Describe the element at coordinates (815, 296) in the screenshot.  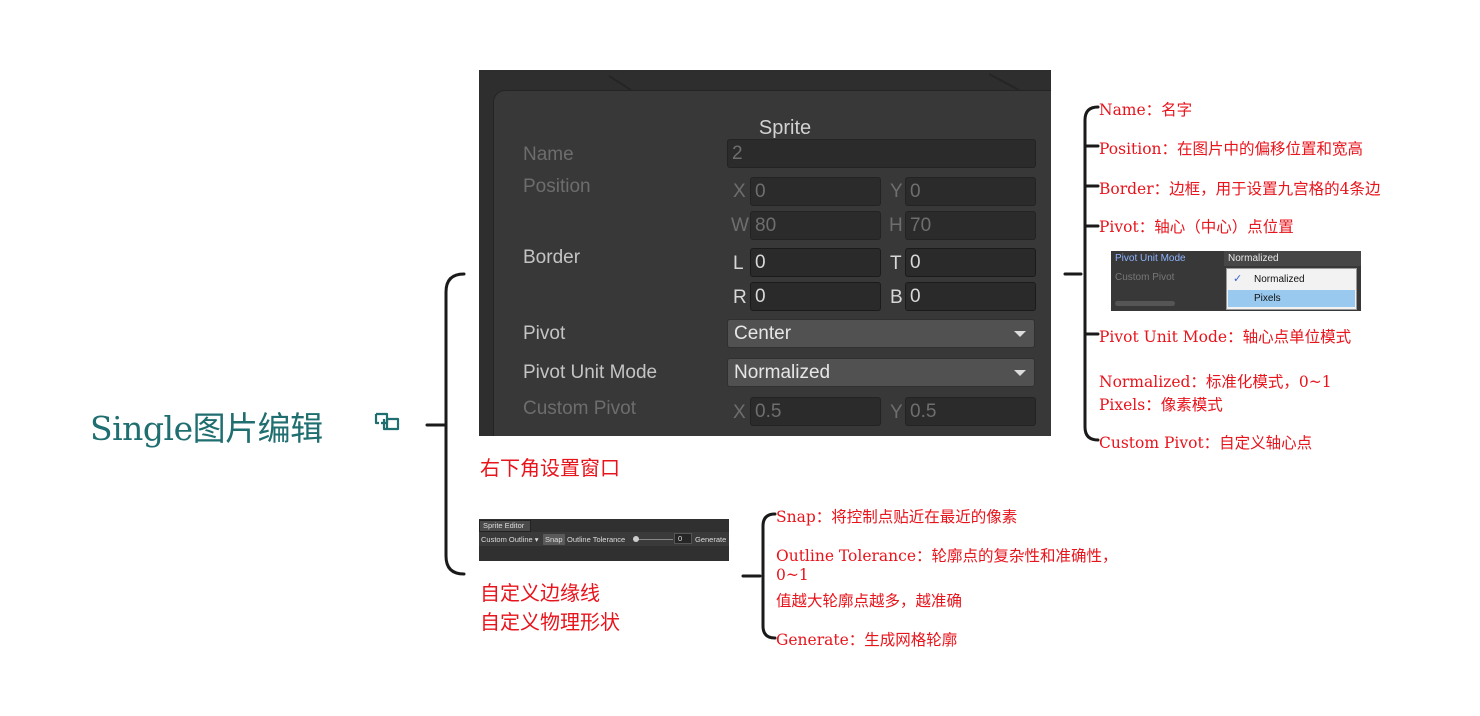
I see `border-r-field: 0` at that location.